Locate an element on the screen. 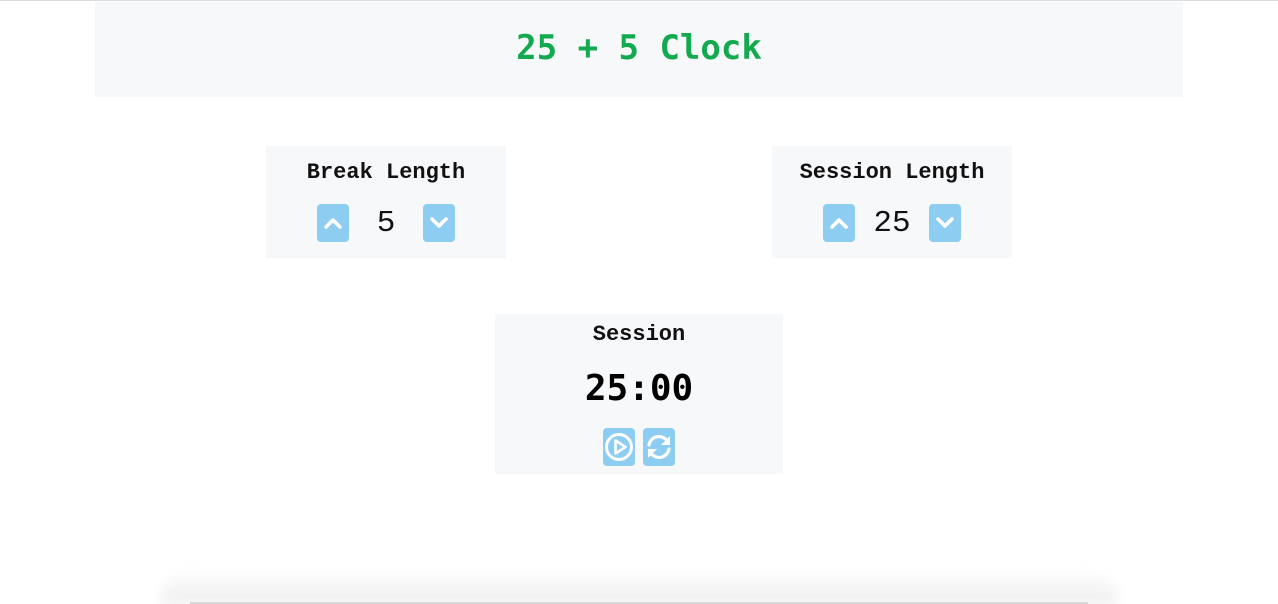 The width and height of the screenshot is (1278, 604). break-increment-button is located at coordinates (333, 223).